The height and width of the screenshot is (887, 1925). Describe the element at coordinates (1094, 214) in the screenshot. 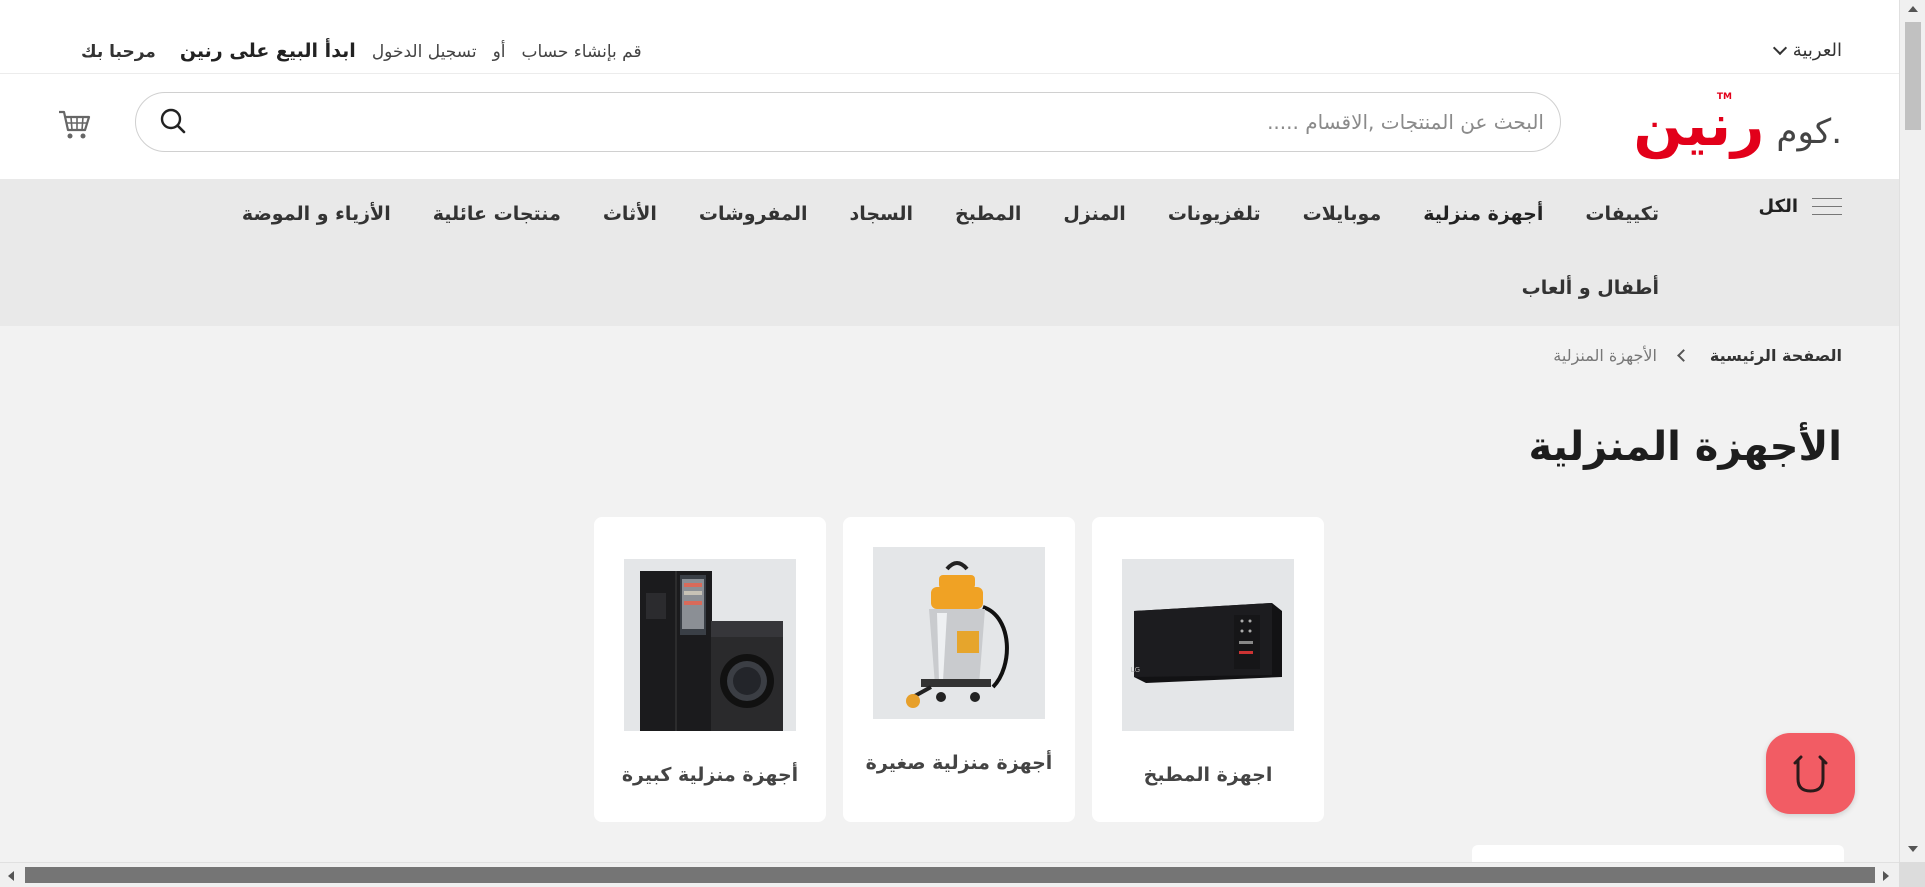

I see `category-nav-link: المنزل` at that location.